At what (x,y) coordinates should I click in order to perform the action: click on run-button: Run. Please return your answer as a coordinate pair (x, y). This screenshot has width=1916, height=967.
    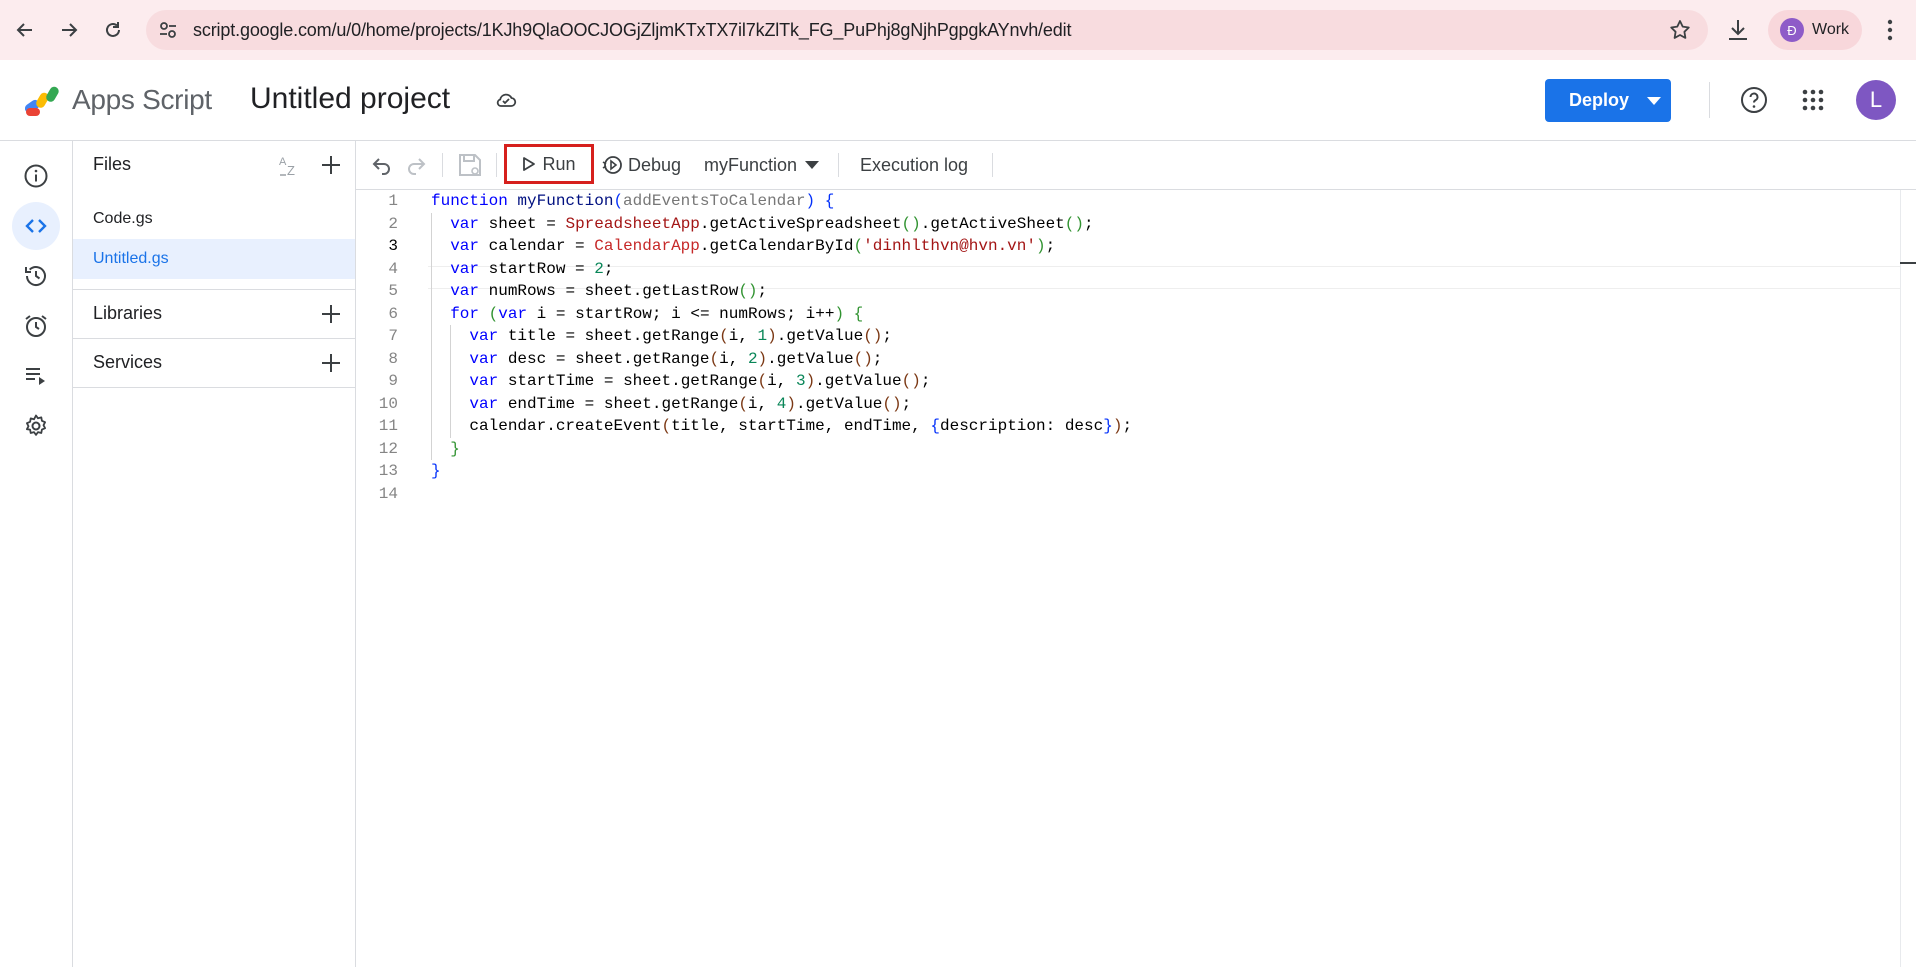
    Looking at the image, I should click on (549, 164).